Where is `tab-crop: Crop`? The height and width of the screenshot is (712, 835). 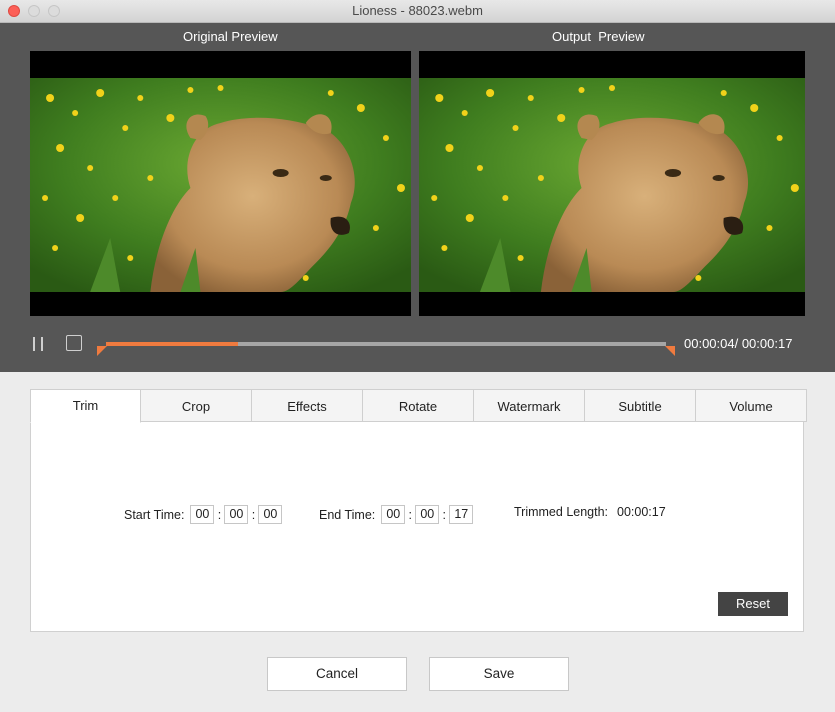 tab-crop: Crop is located at coordinates (196, 405).